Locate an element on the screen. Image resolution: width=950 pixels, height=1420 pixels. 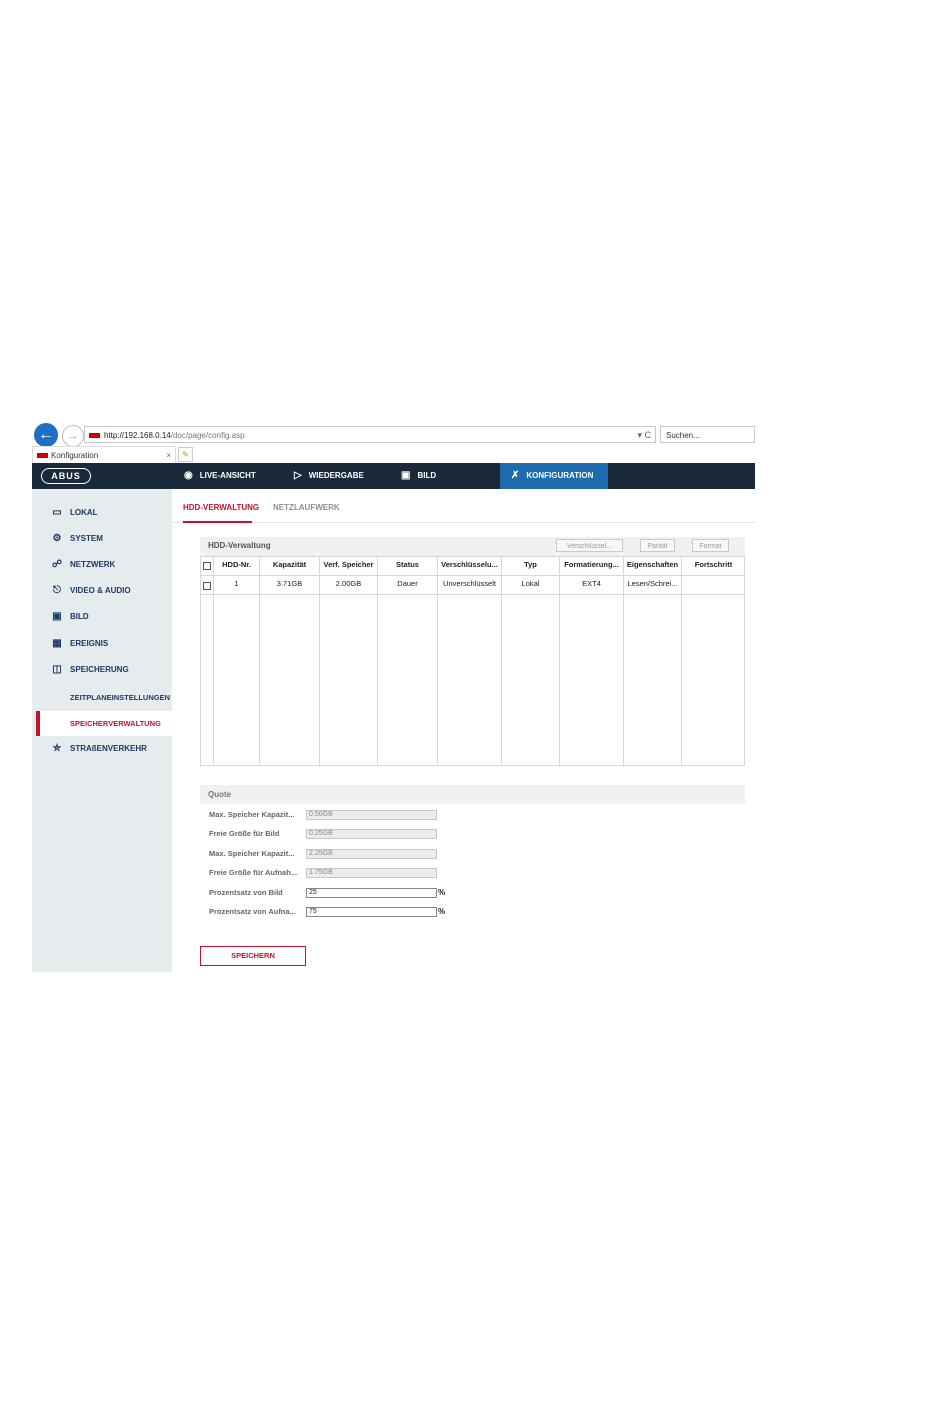
calendar-icon: ▦ is located at coordinates (57, 643).